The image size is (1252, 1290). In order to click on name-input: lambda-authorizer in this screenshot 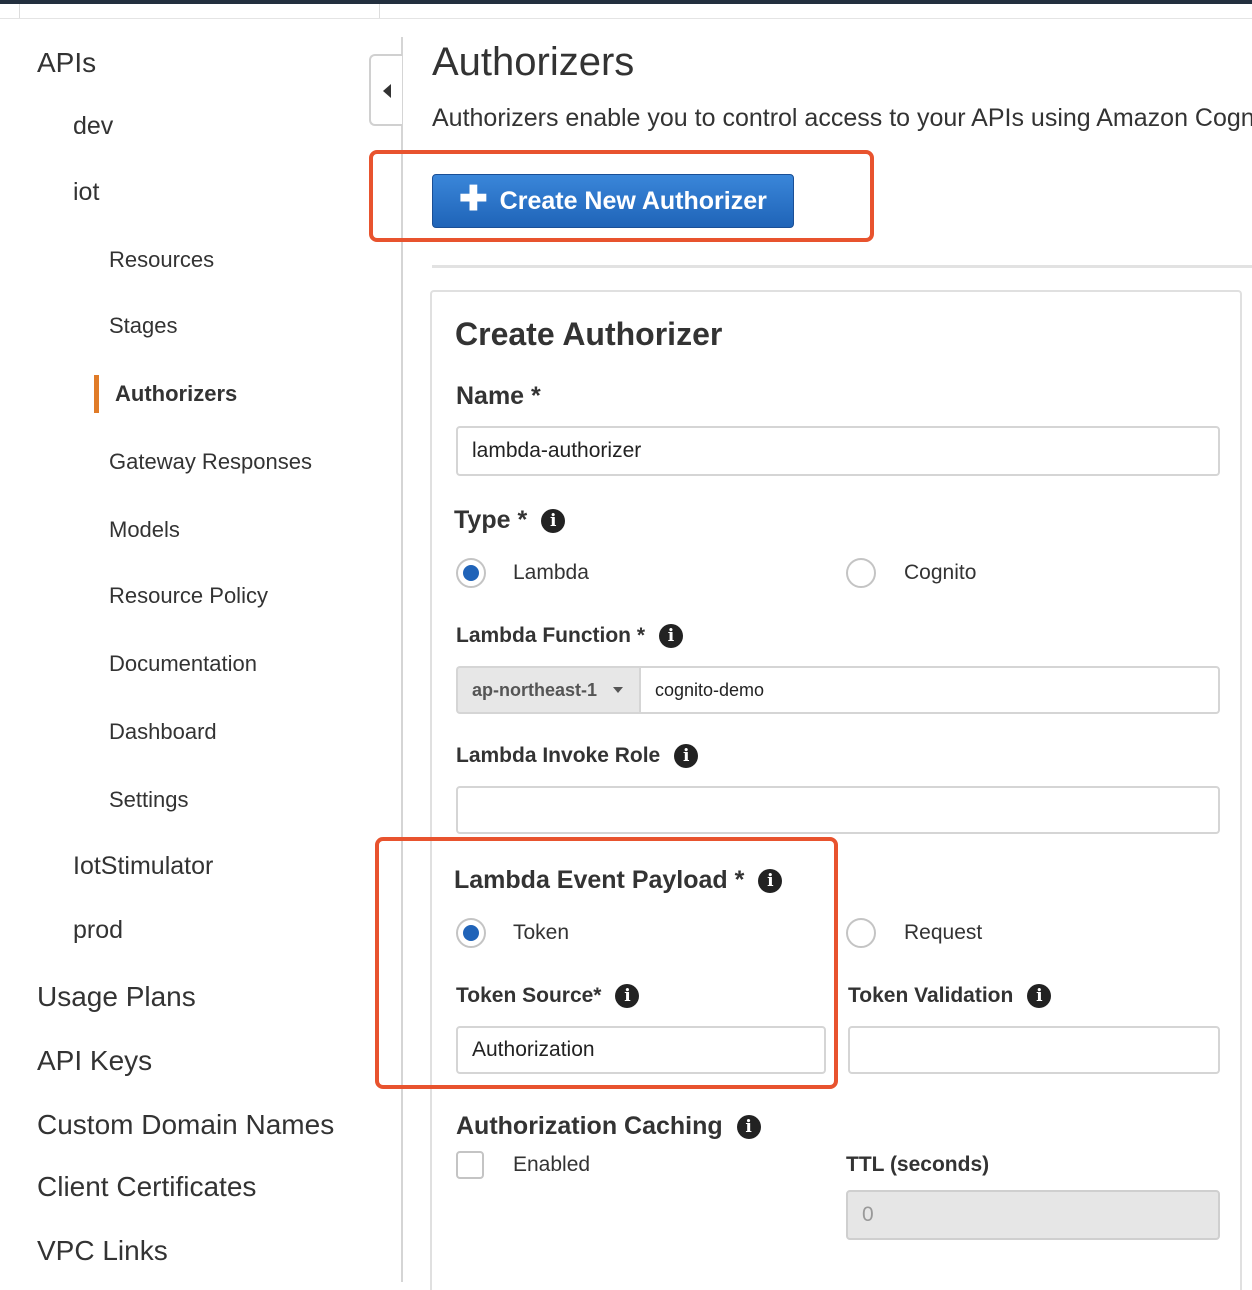, I will do `click(838, 451)`.